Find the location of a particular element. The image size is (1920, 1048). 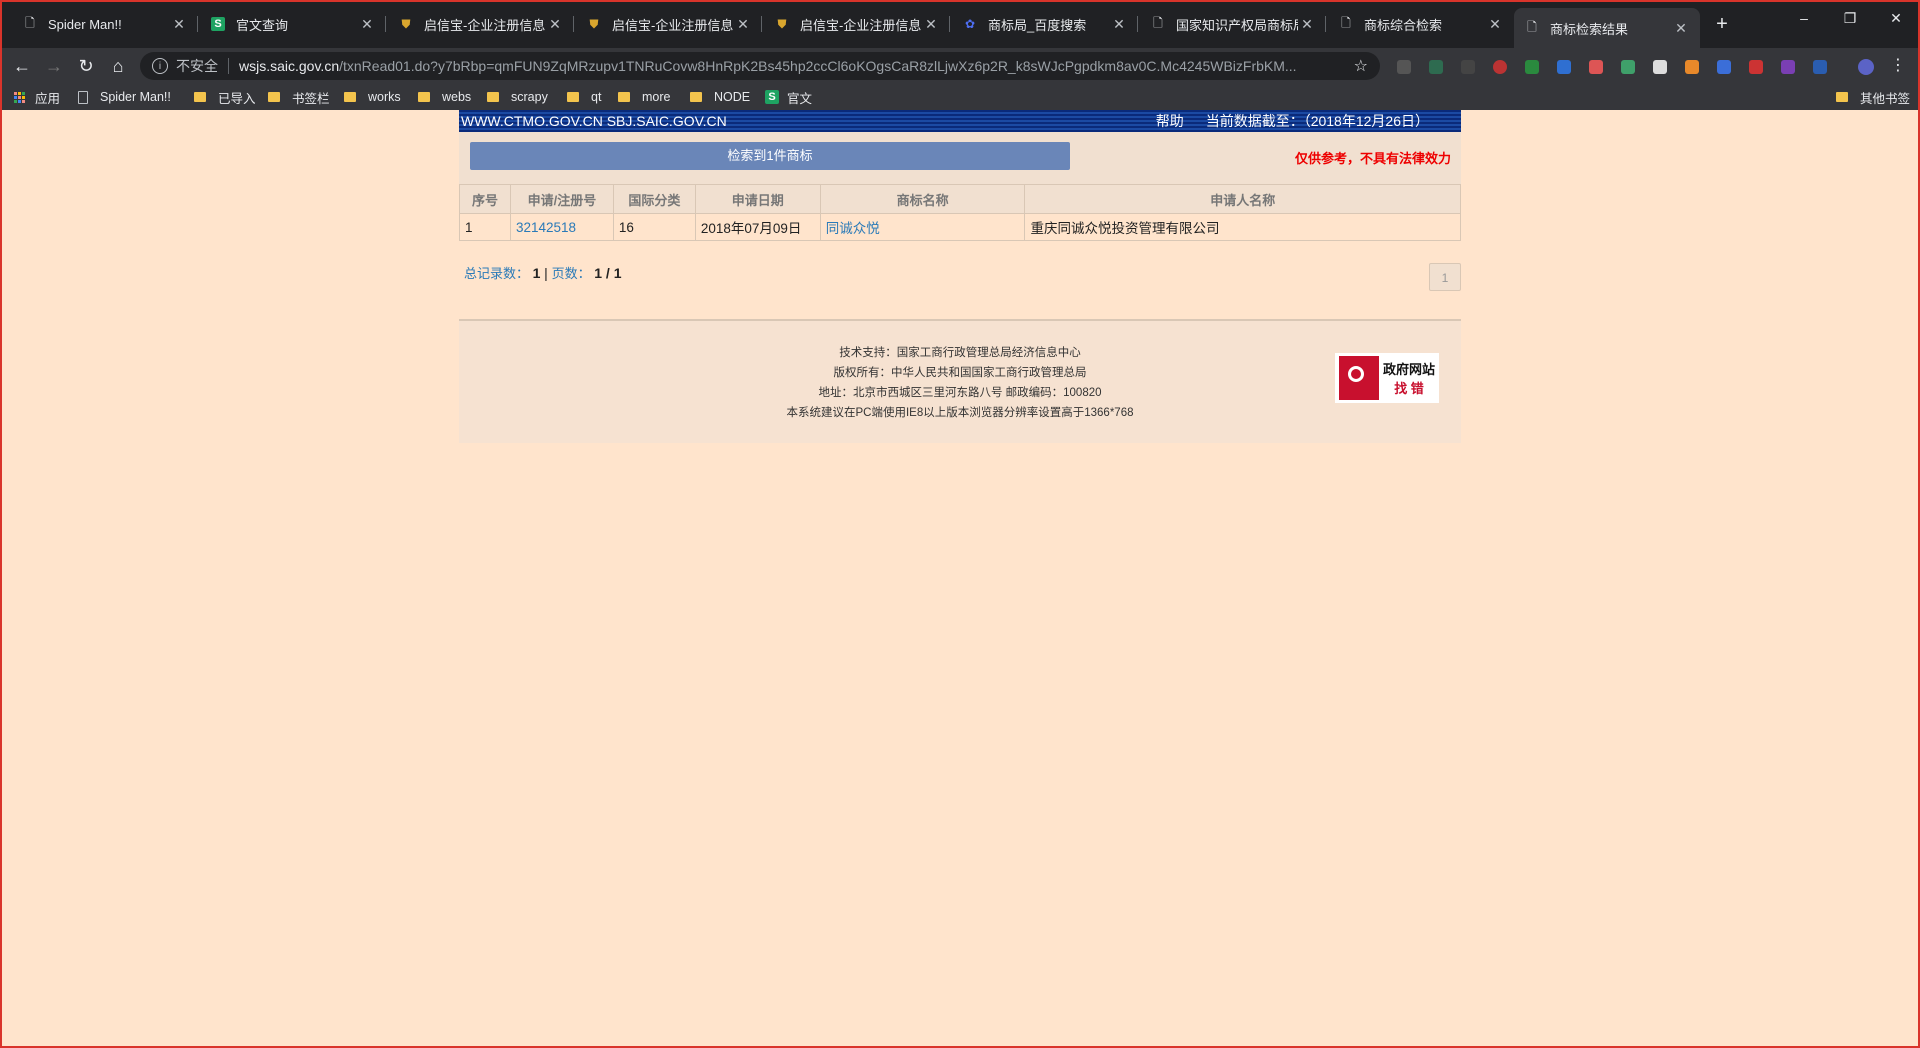

tab-qixinbao-2: ⛊ 启信宝-企业注册信息查 ✕ is located at coordinates (669, 24).